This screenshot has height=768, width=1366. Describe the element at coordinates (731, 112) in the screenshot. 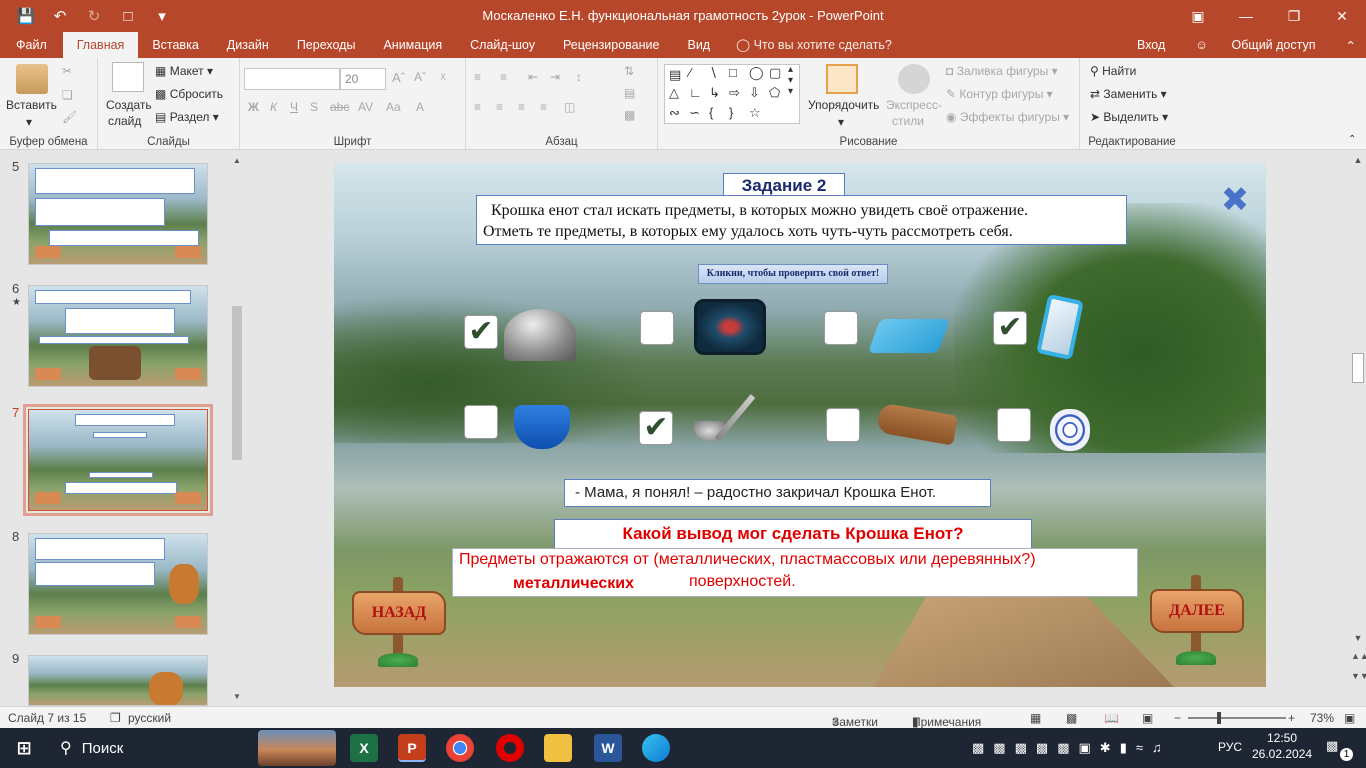

I see `brace-right-shape-icon: }` at that location.